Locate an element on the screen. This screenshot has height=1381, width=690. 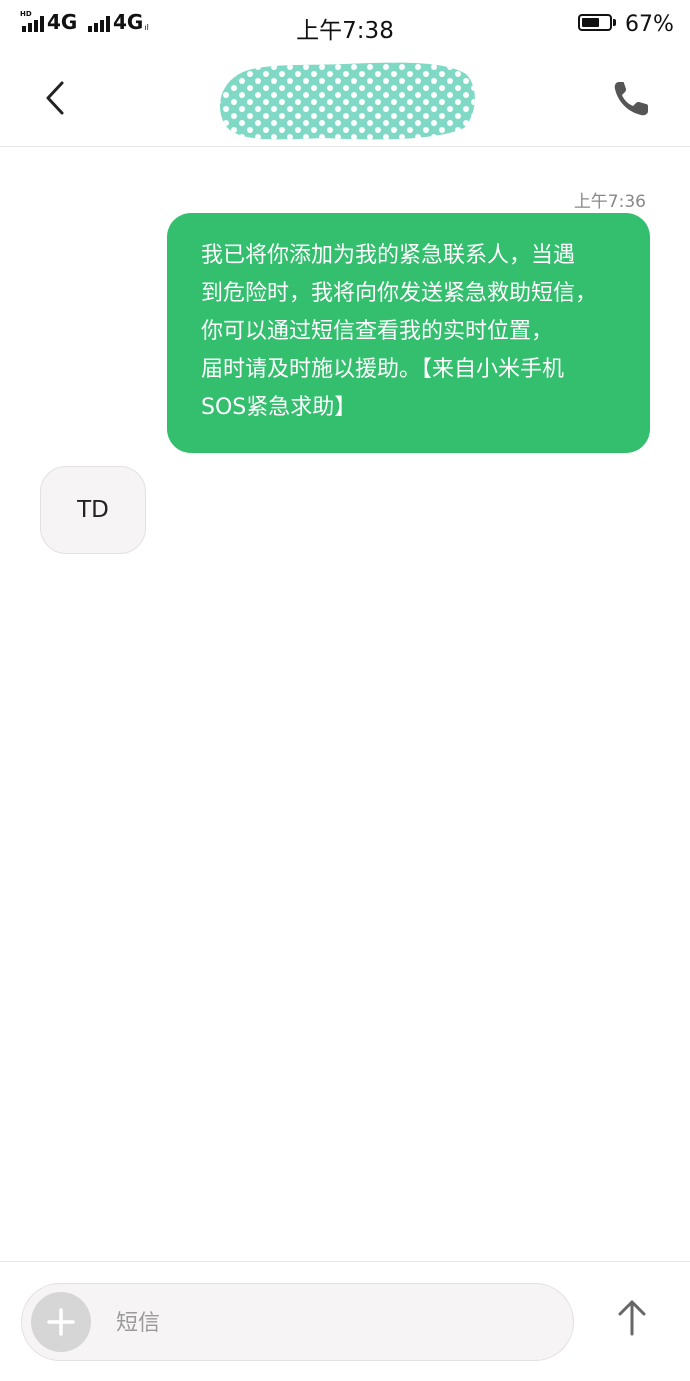
chevron-left-icon is located at coordinates (55, 98).